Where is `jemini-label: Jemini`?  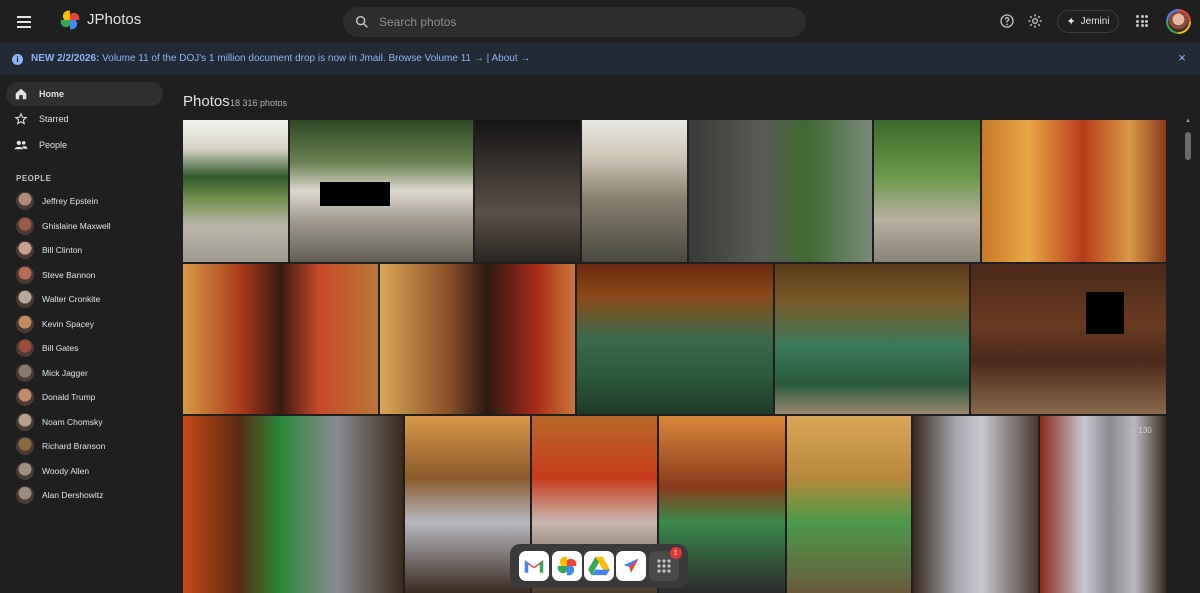
jemini-label: Jemini is located at coordinates (1095, 21).